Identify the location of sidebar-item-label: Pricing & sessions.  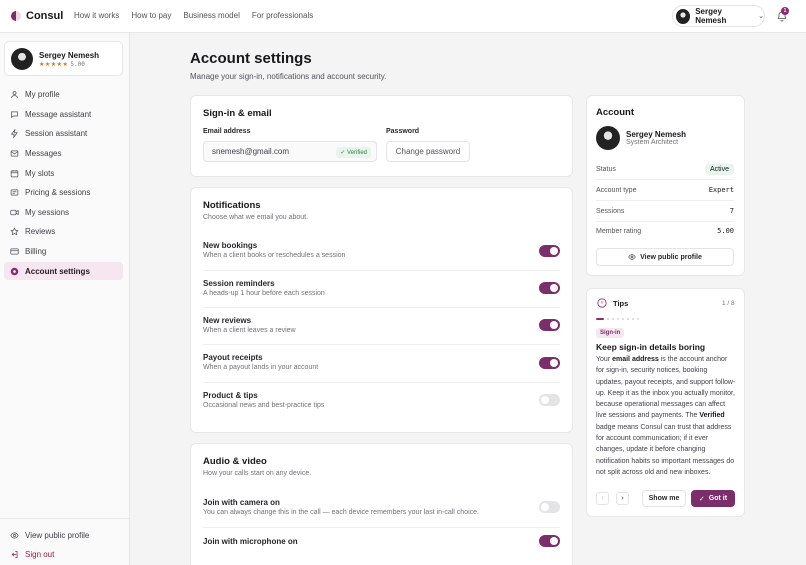
(58, 192).